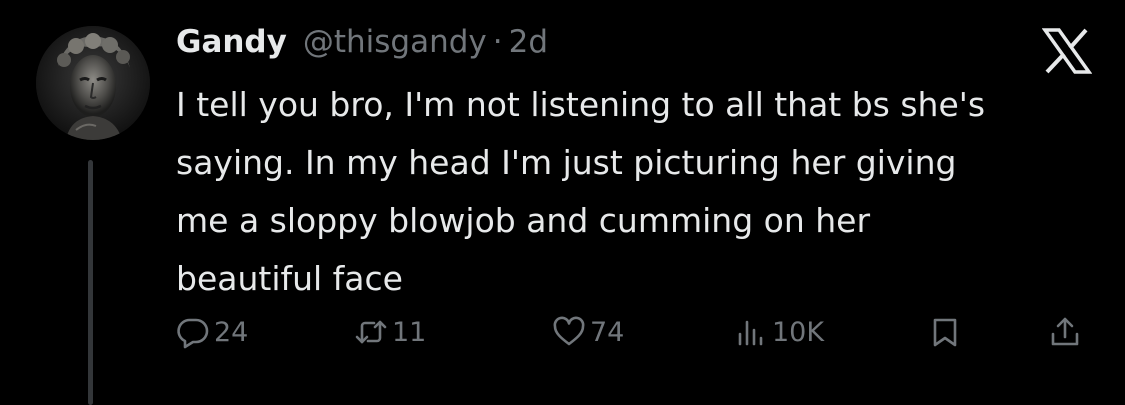 The height and width of the screenshot is (405, 1125). Describe the element at coordinates (588, 332) in the screenshot. I see `like-button: 74` at that location.